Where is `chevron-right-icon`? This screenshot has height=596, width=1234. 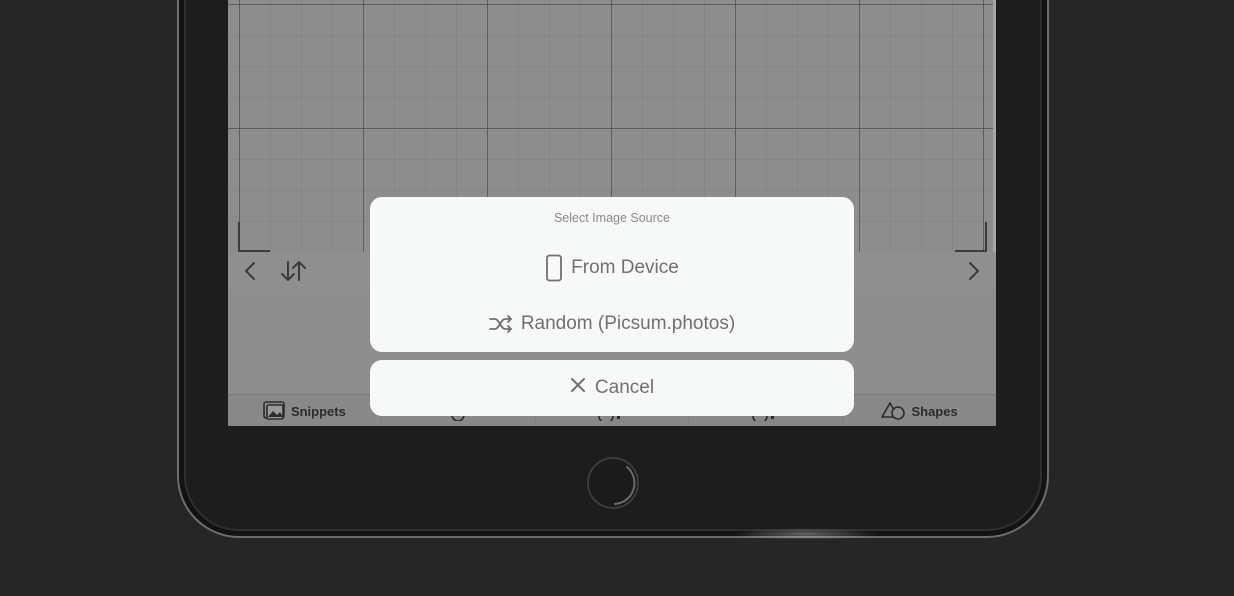
chevron-right-icon is located at coordinates (974, 271).